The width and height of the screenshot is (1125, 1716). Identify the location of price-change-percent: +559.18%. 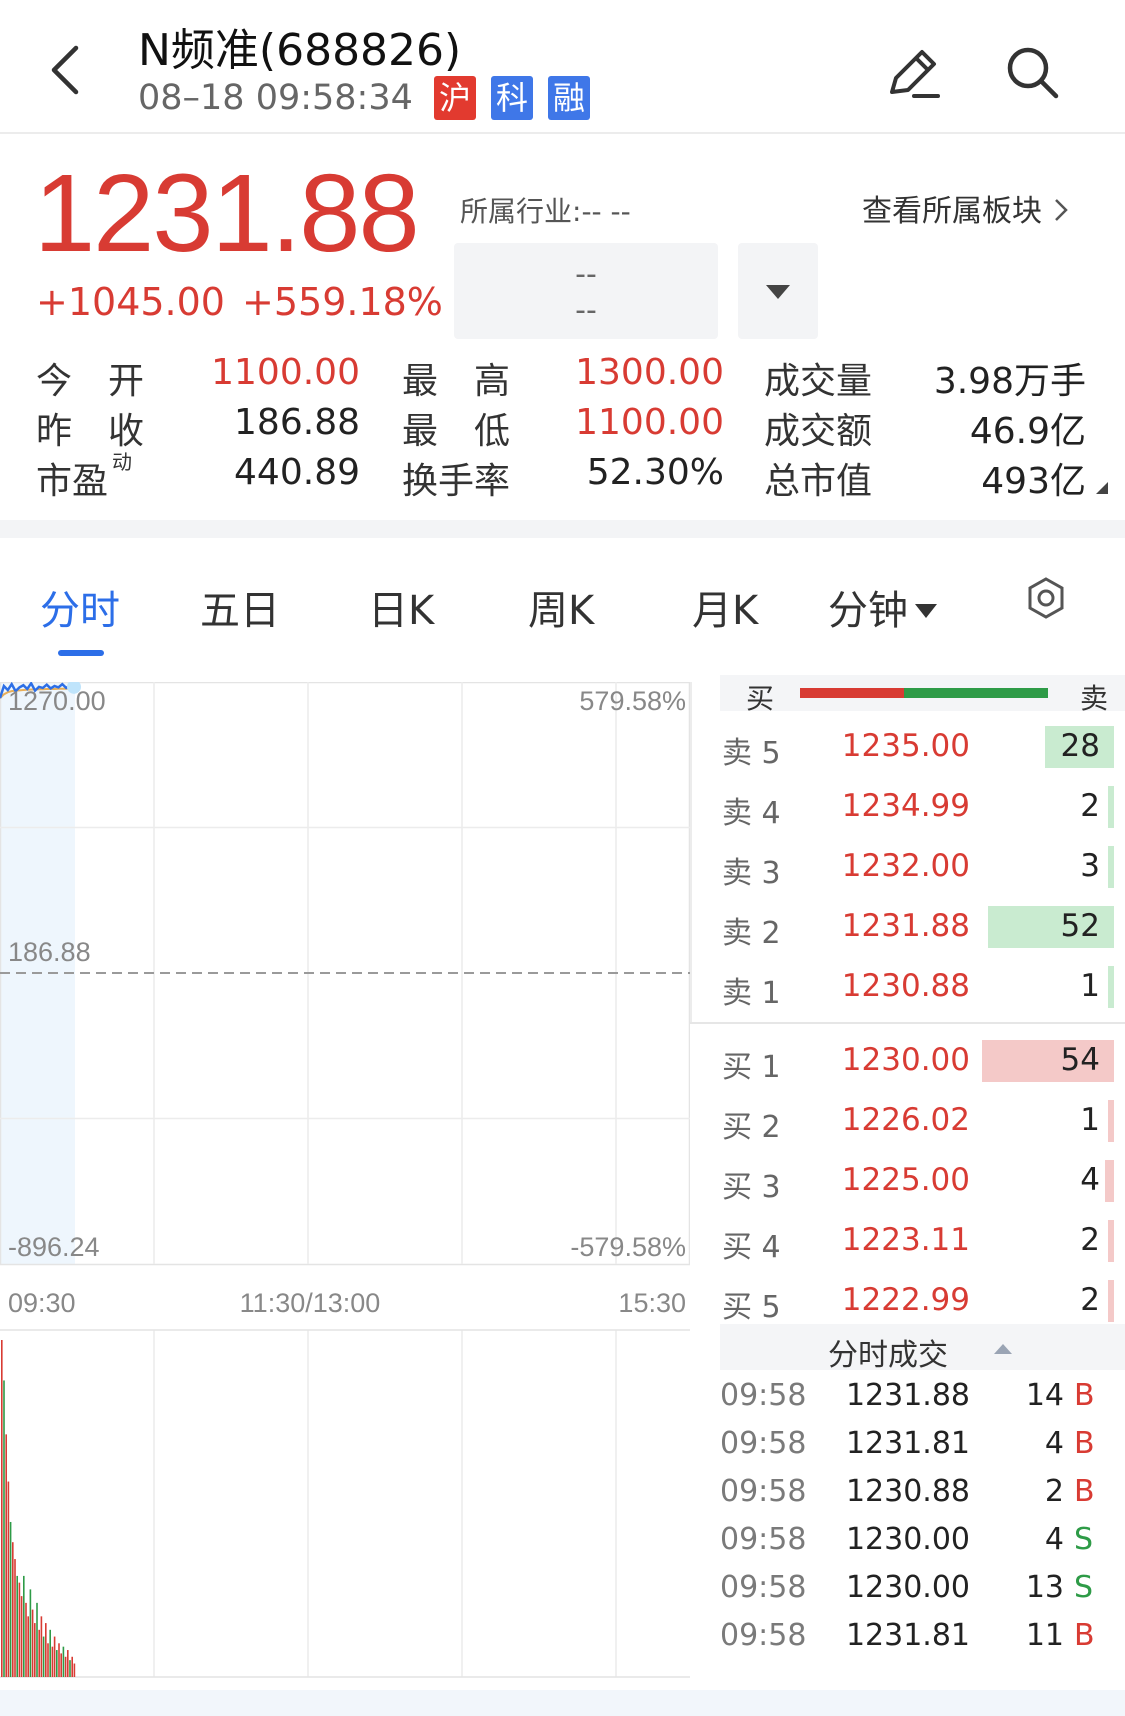
(342, 302).